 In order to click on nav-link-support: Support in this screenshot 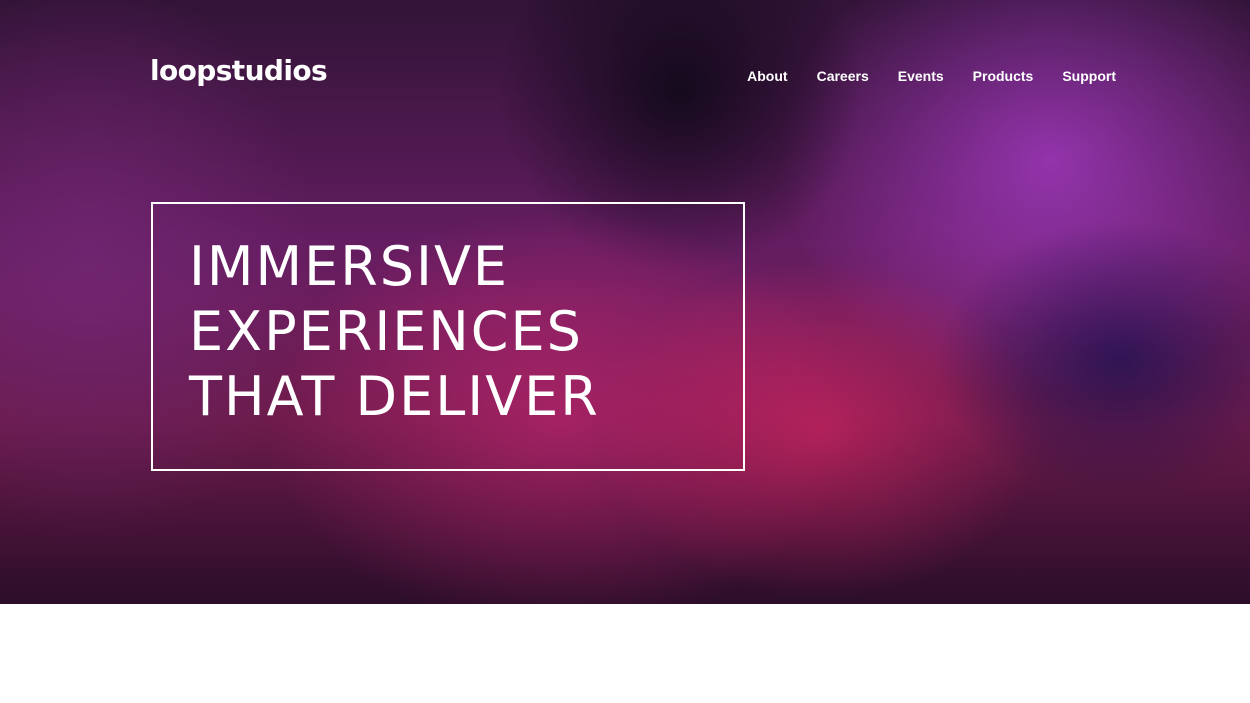, I will do `click(1089, 76)`.